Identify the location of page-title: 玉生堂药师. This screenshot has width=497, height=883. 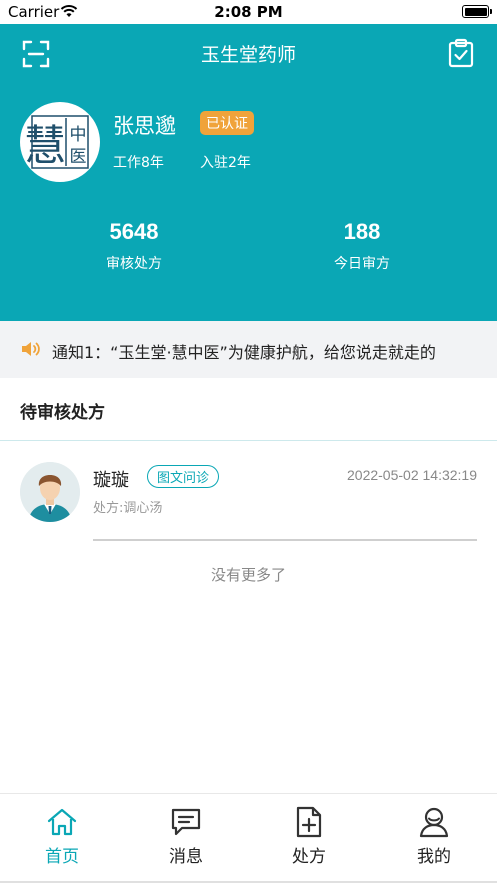
(248, 55).